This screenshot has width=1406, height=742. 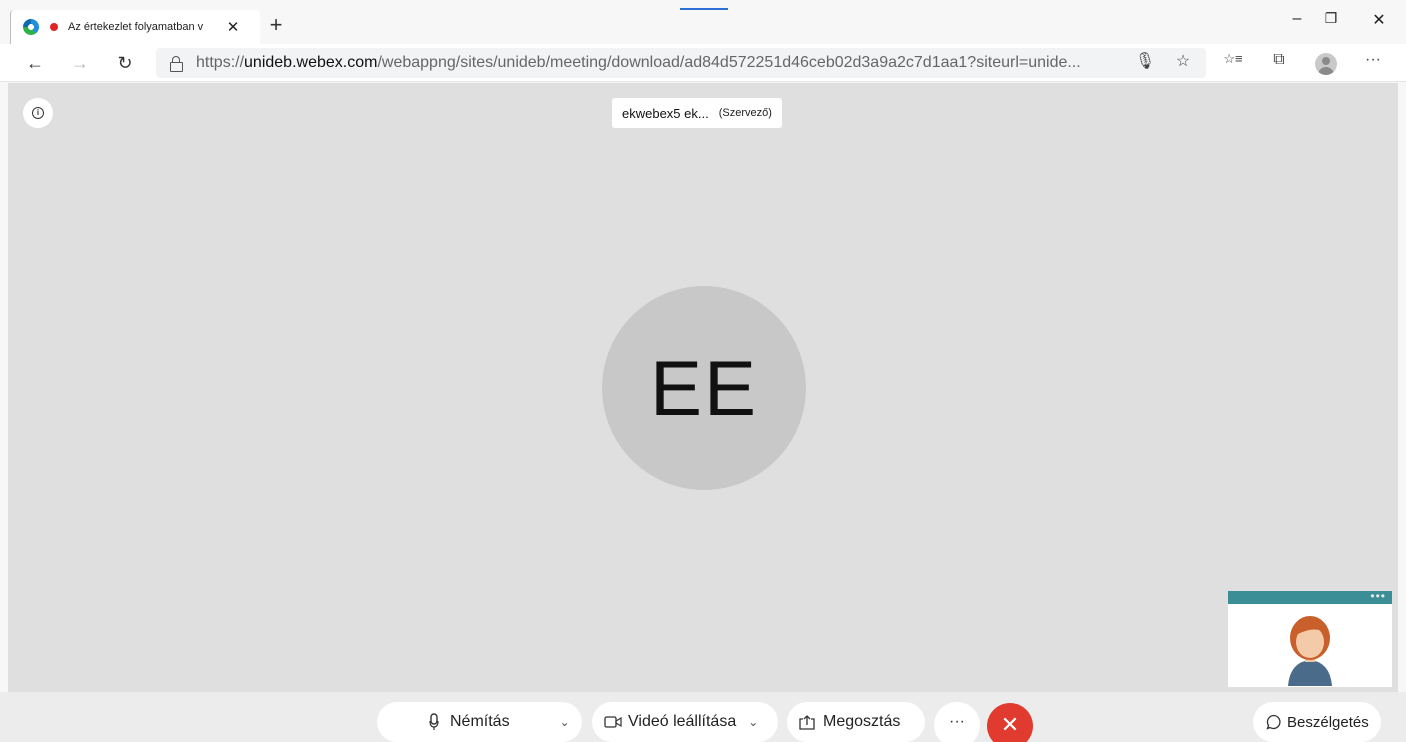 I want to click on url-prefix: https://, so click(x=220, y=62).